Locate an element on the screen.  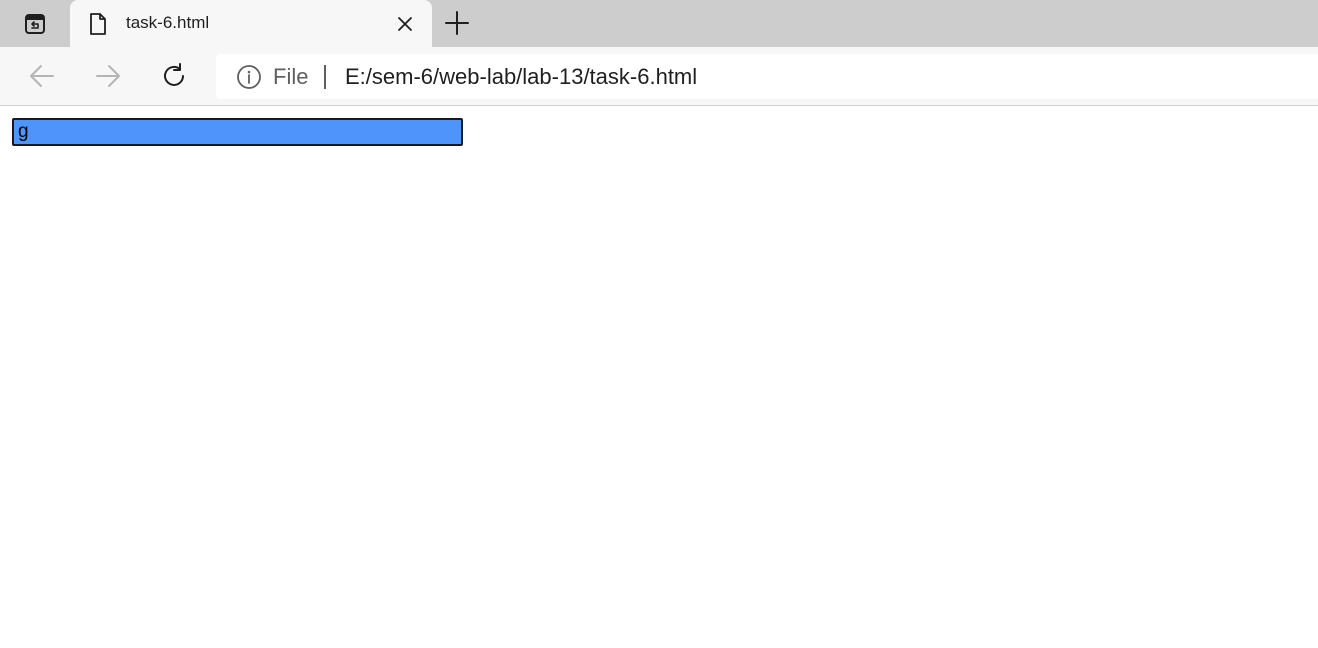
address-bar: File E:/sem-6/web-lab/lab-13/task-6.html is located at coordinates (767, 76).